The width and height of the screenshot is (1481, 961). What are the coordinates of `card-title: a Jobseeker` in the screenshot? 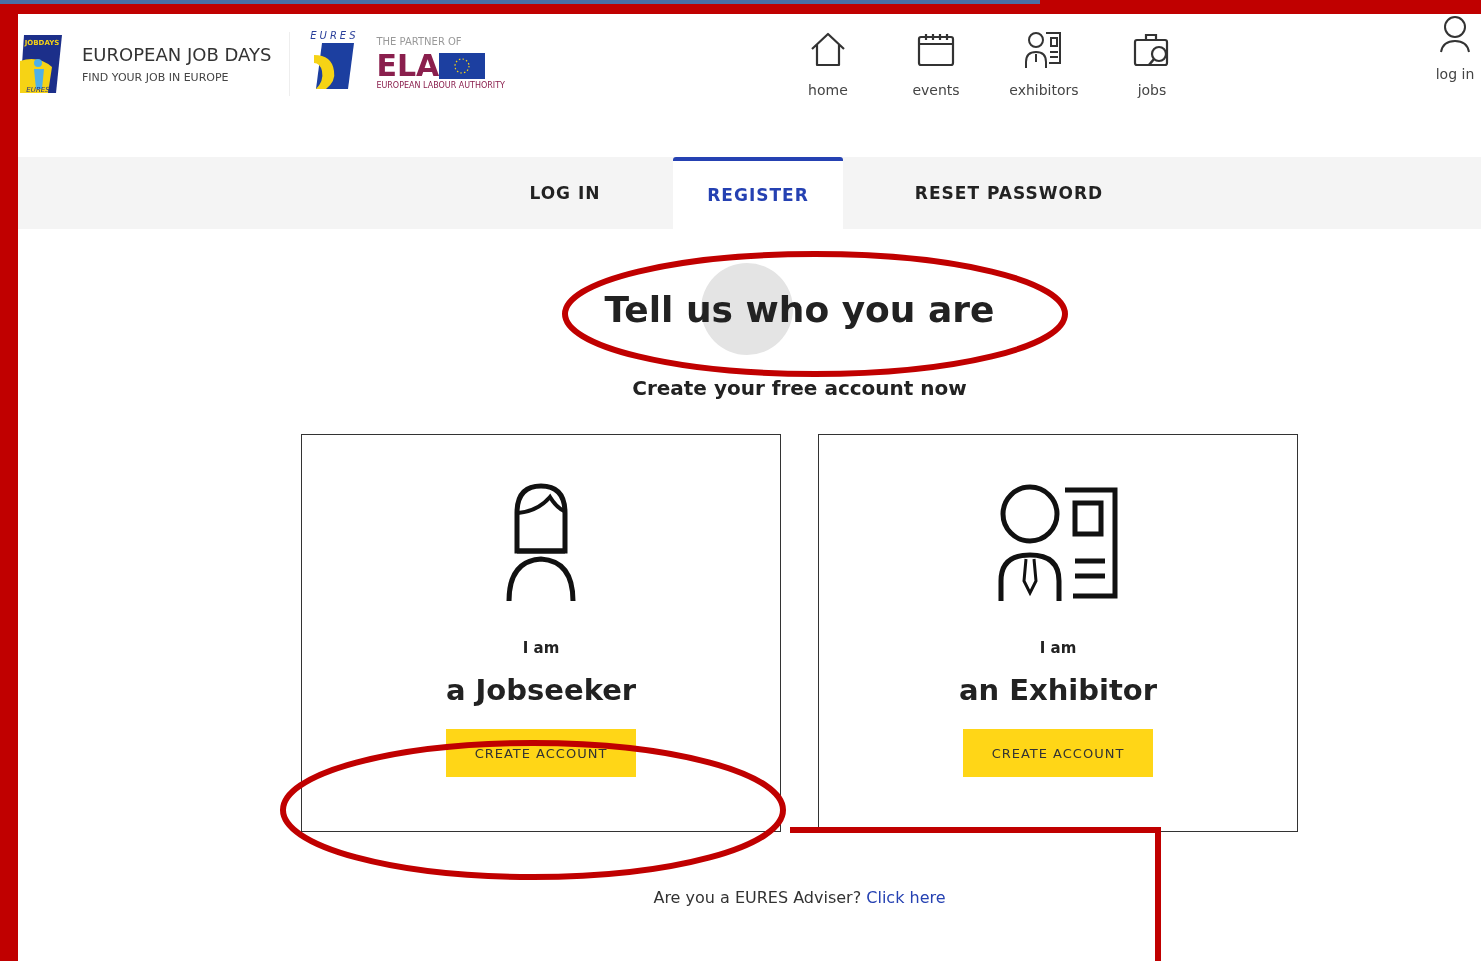 It's located at (541, 690).